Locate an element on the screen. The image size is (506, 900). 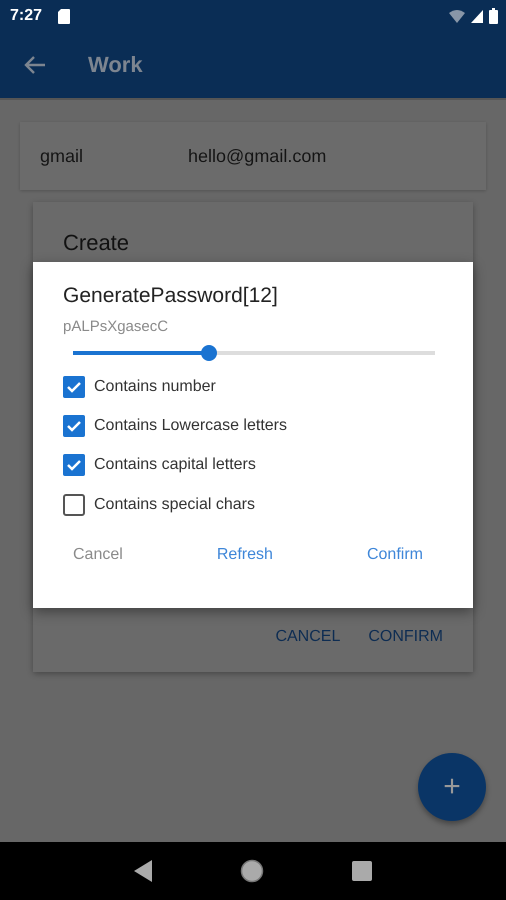
dialog-button: Confirm is located at coordinates (394, 555).